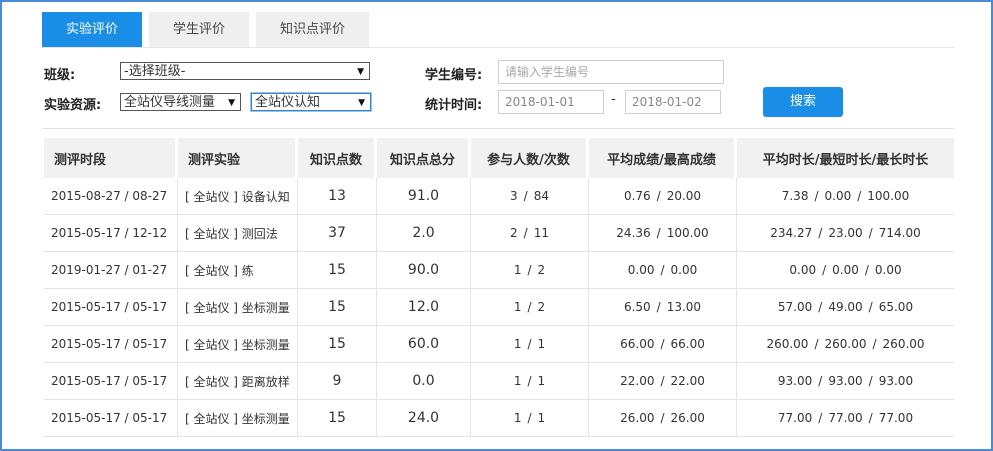  I want to click on avg-score-value: 22.00, so click(637, 381).